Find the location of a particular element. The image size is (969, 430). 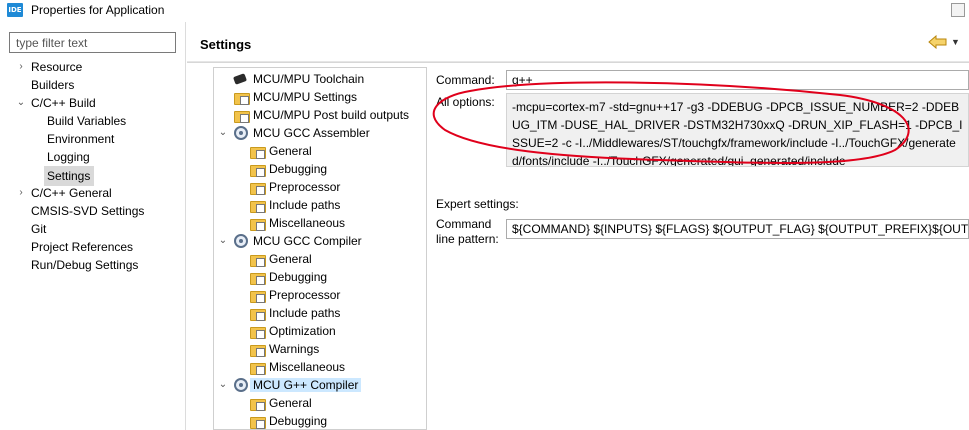

tree-item-assembler-debugging: Debugging is located at coordinates (287, 169).